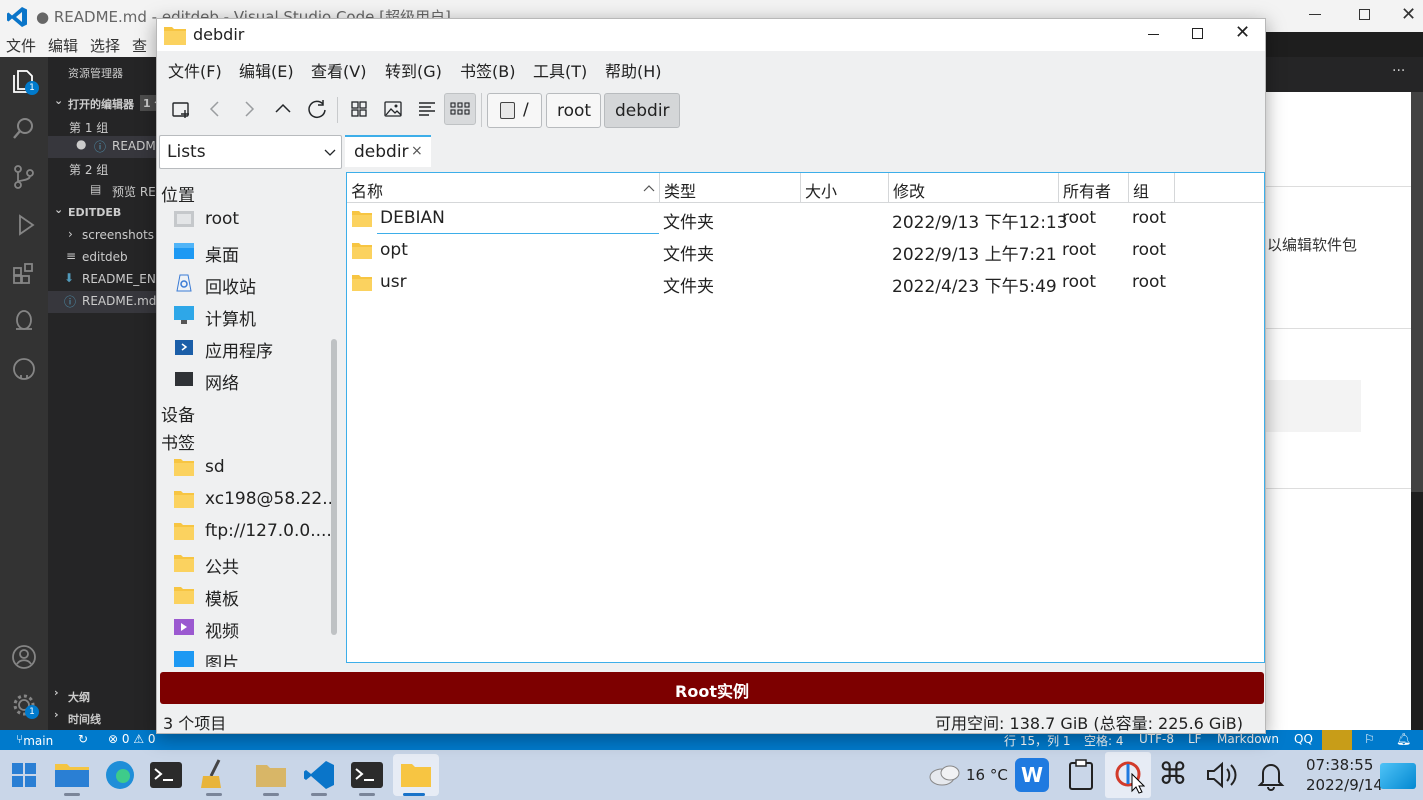 The width and height of the screenshot is (1423, 800). Describe the element at coordinates (105, 45) in the screenshot. I see `vscode-menu-select: 选择` at that location.